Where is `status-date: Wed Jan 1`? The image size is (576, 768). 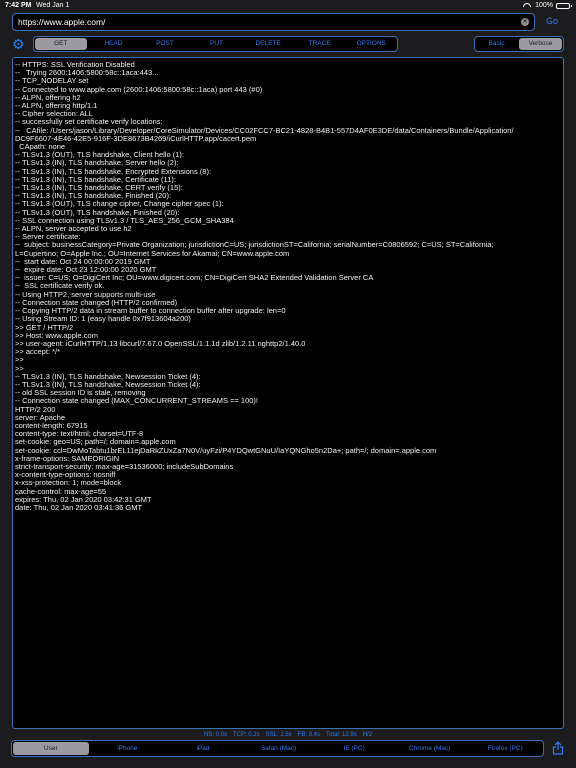 status-date: Wed Jan 1 is located at coordinates (53, 5).